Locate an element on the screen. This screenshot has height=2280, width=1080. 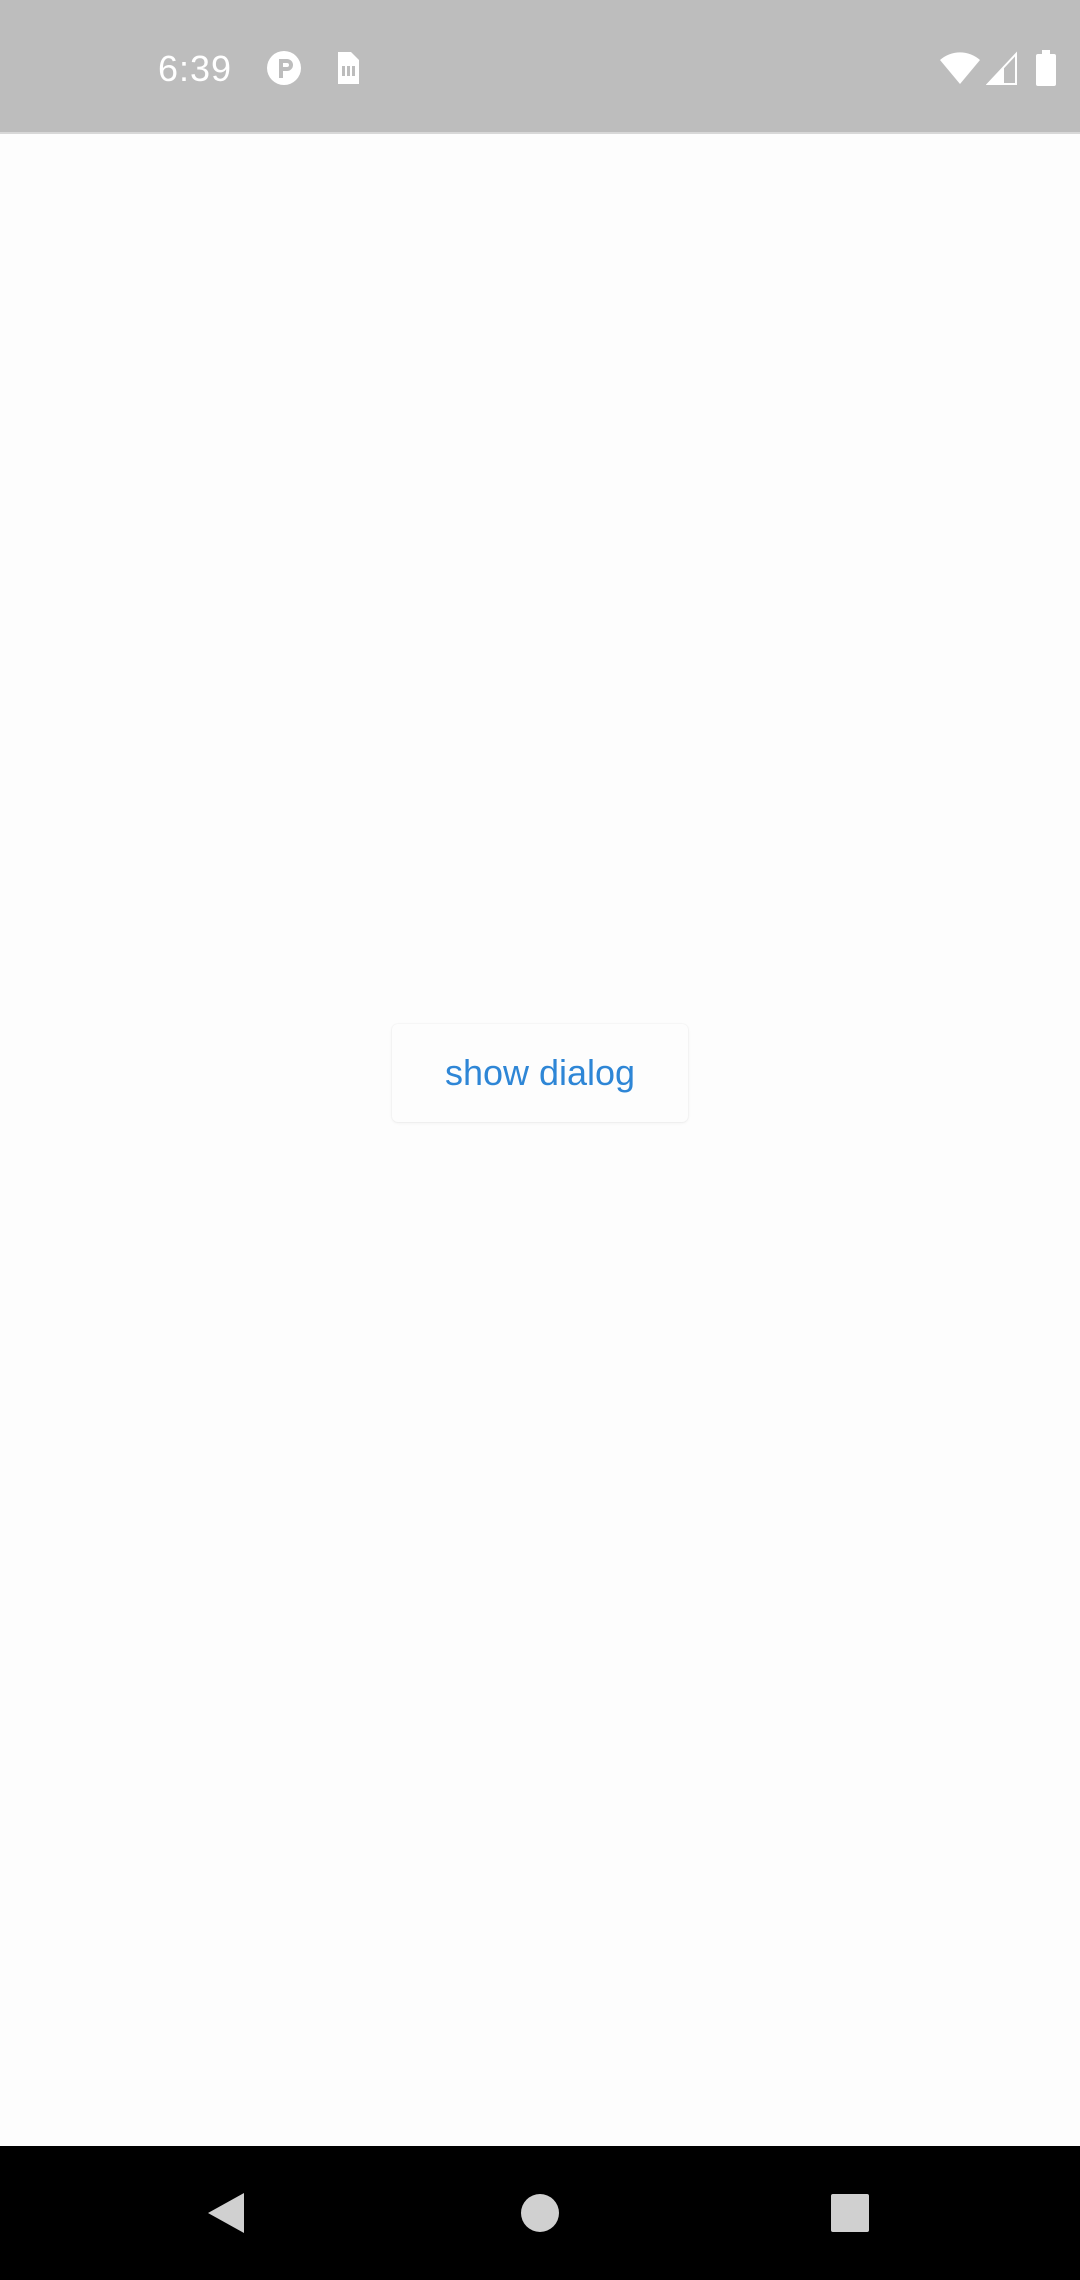
navigation-bar is located at coordinates (540, 2213).